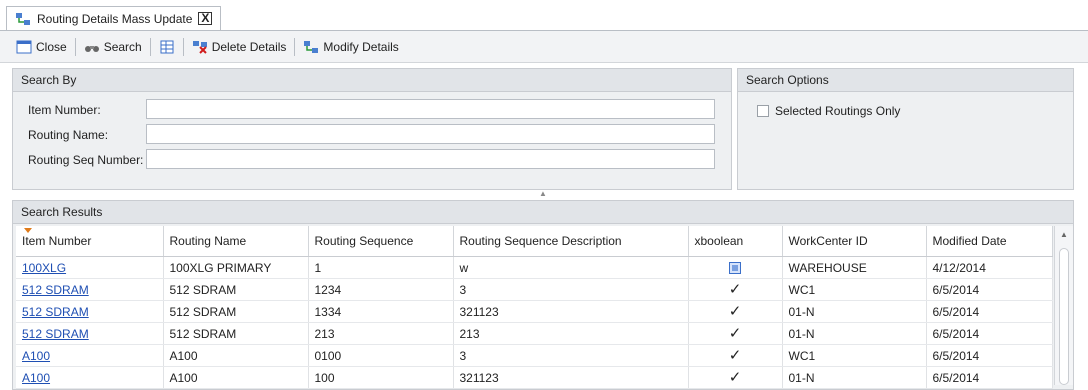  I want to click on routing-icon, so click(23, 19).